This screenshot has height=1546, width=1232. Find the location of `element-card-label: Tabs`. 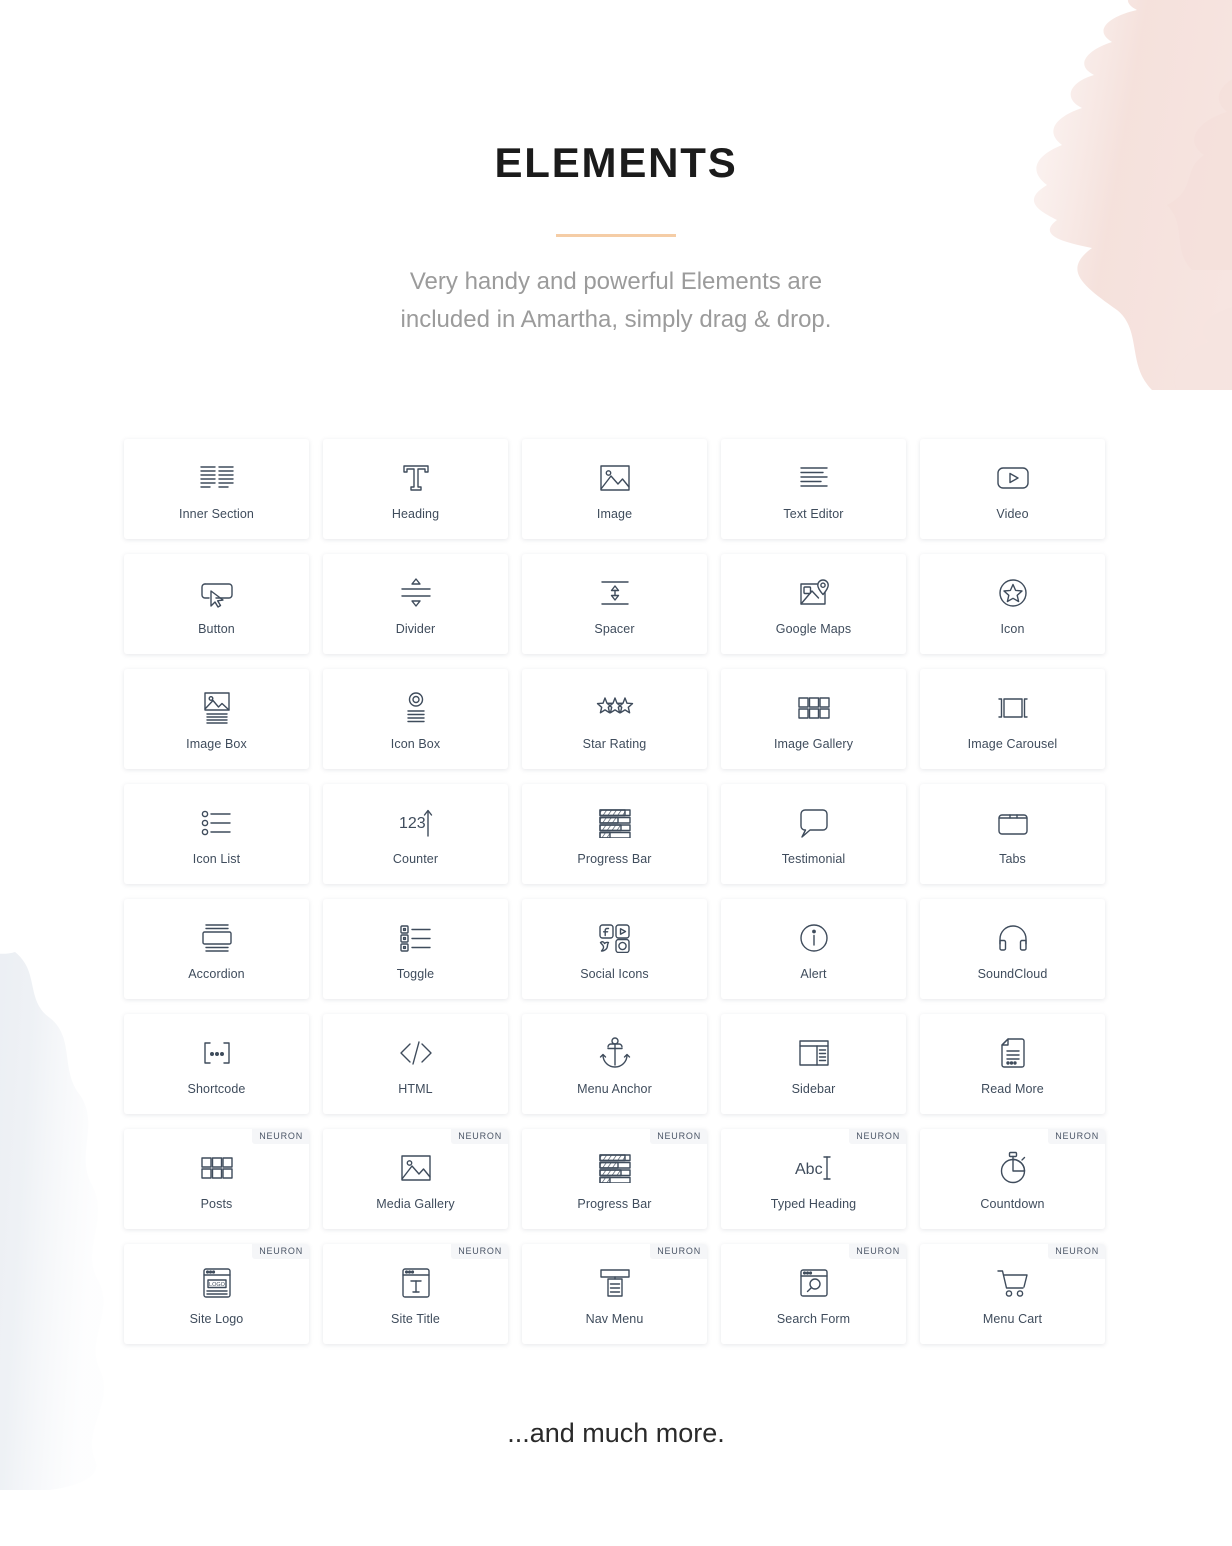

element-card-label: Tabs is located at coordinates (1012, 858).